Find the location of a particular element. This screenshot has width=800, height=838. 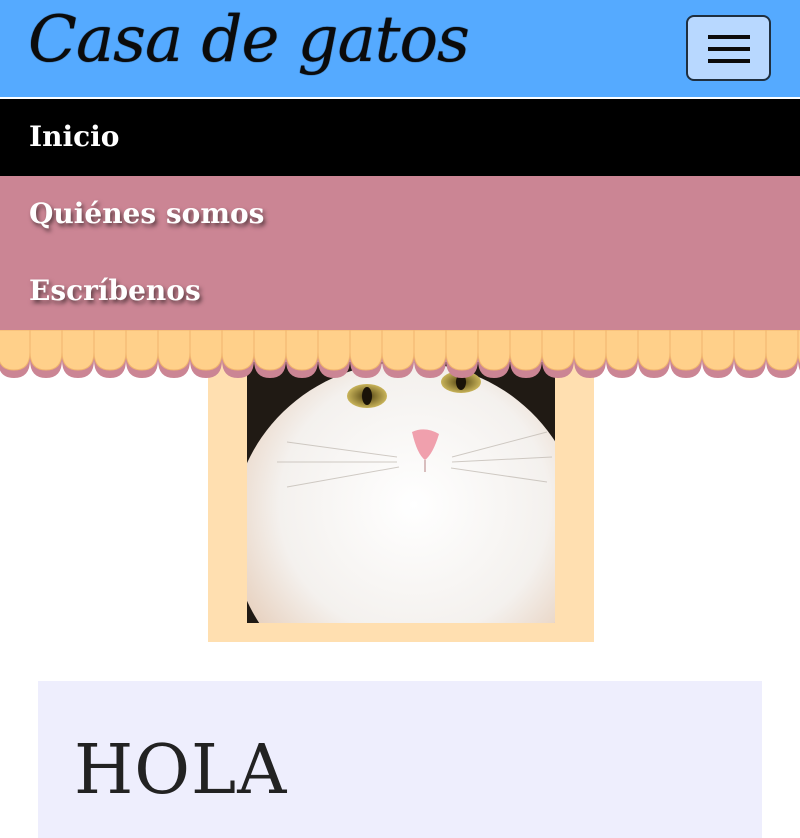

nav-item-quienes-somos: Quiénes somos is located at coordinates (400, 214).